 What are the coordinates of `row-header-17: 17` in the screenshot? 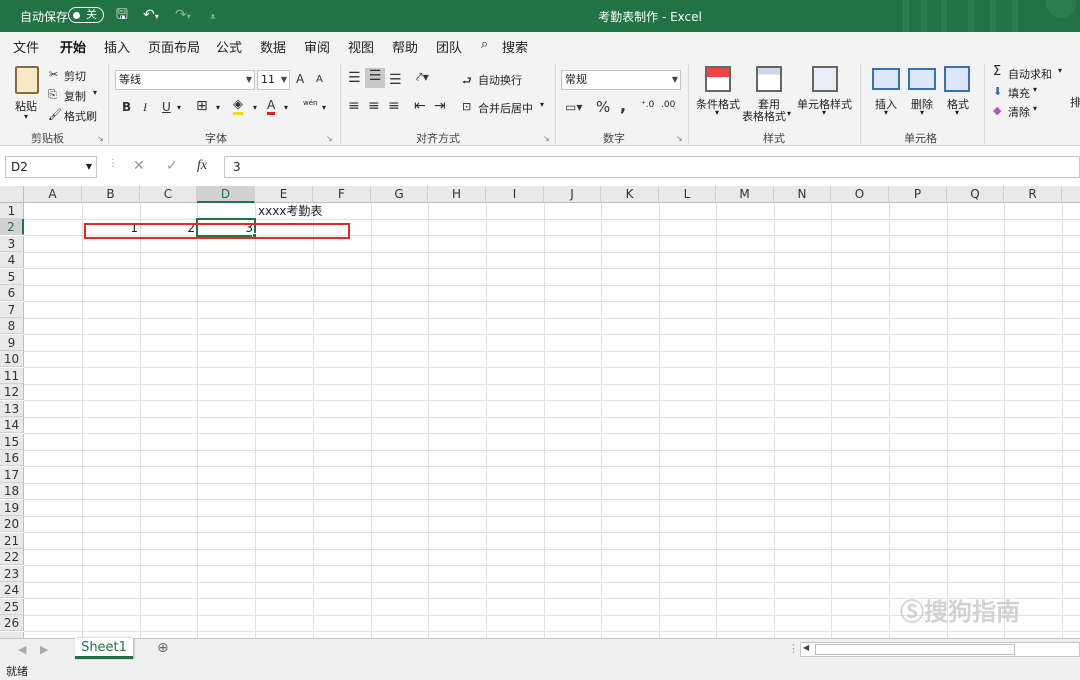 It's located at (12, 475).